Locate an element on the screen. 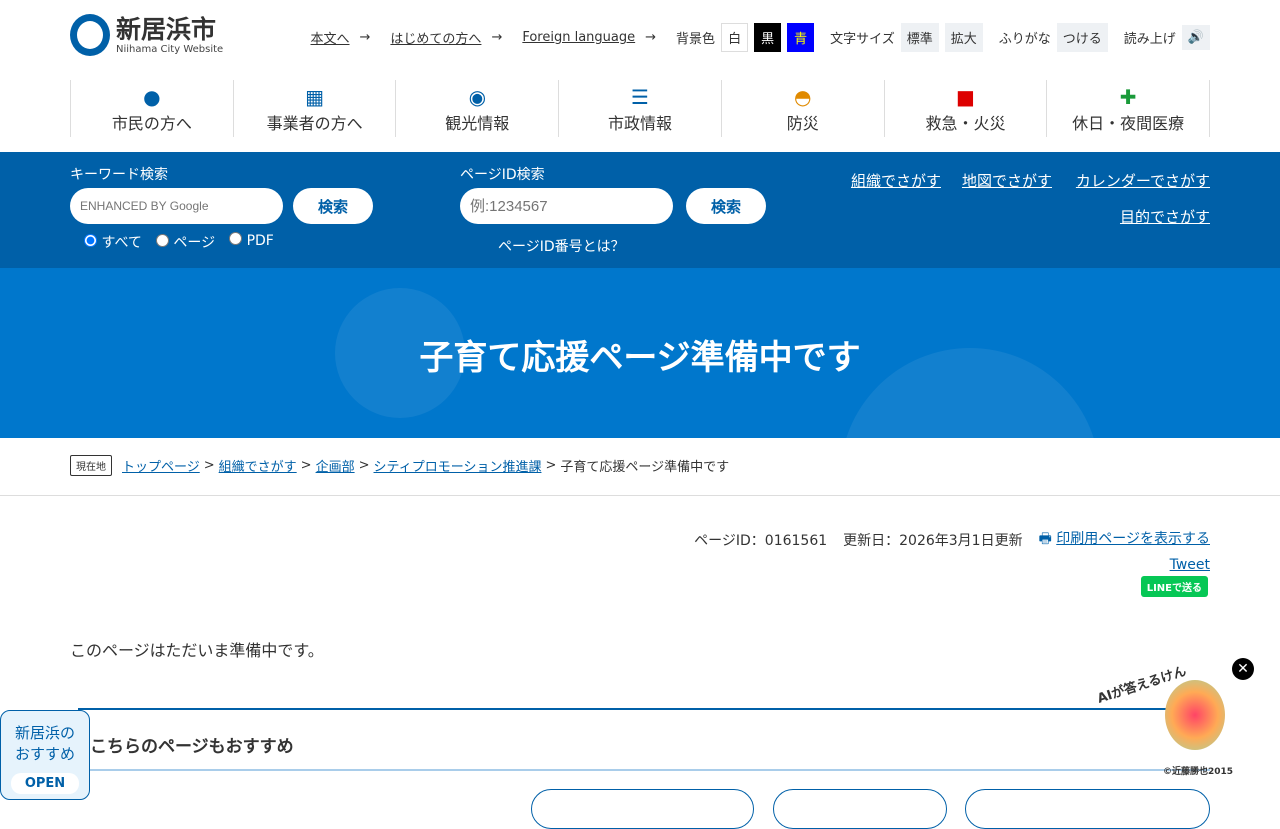  mascot-credit: ©近藤勝也2015 is located at coordinates (1198, 772).